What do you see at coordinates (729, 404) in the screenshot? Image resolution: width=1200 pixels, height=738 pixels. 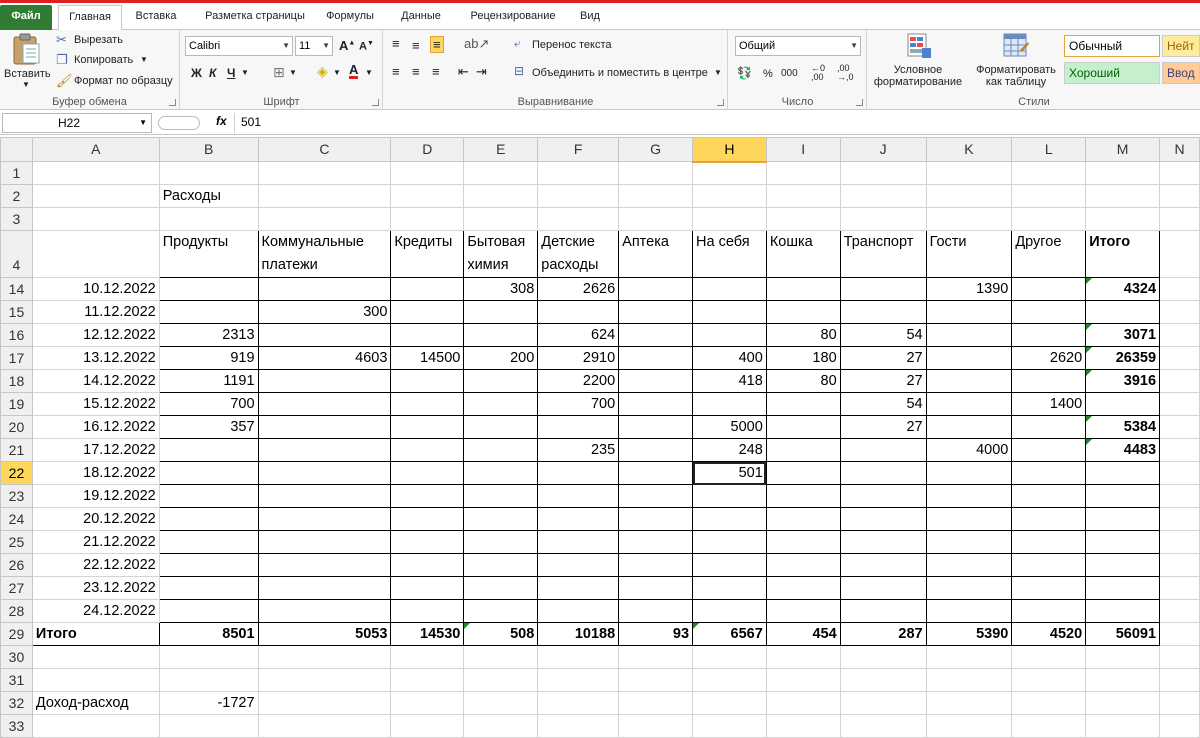 I see `cell-H19` at bounding box center [729, 404].